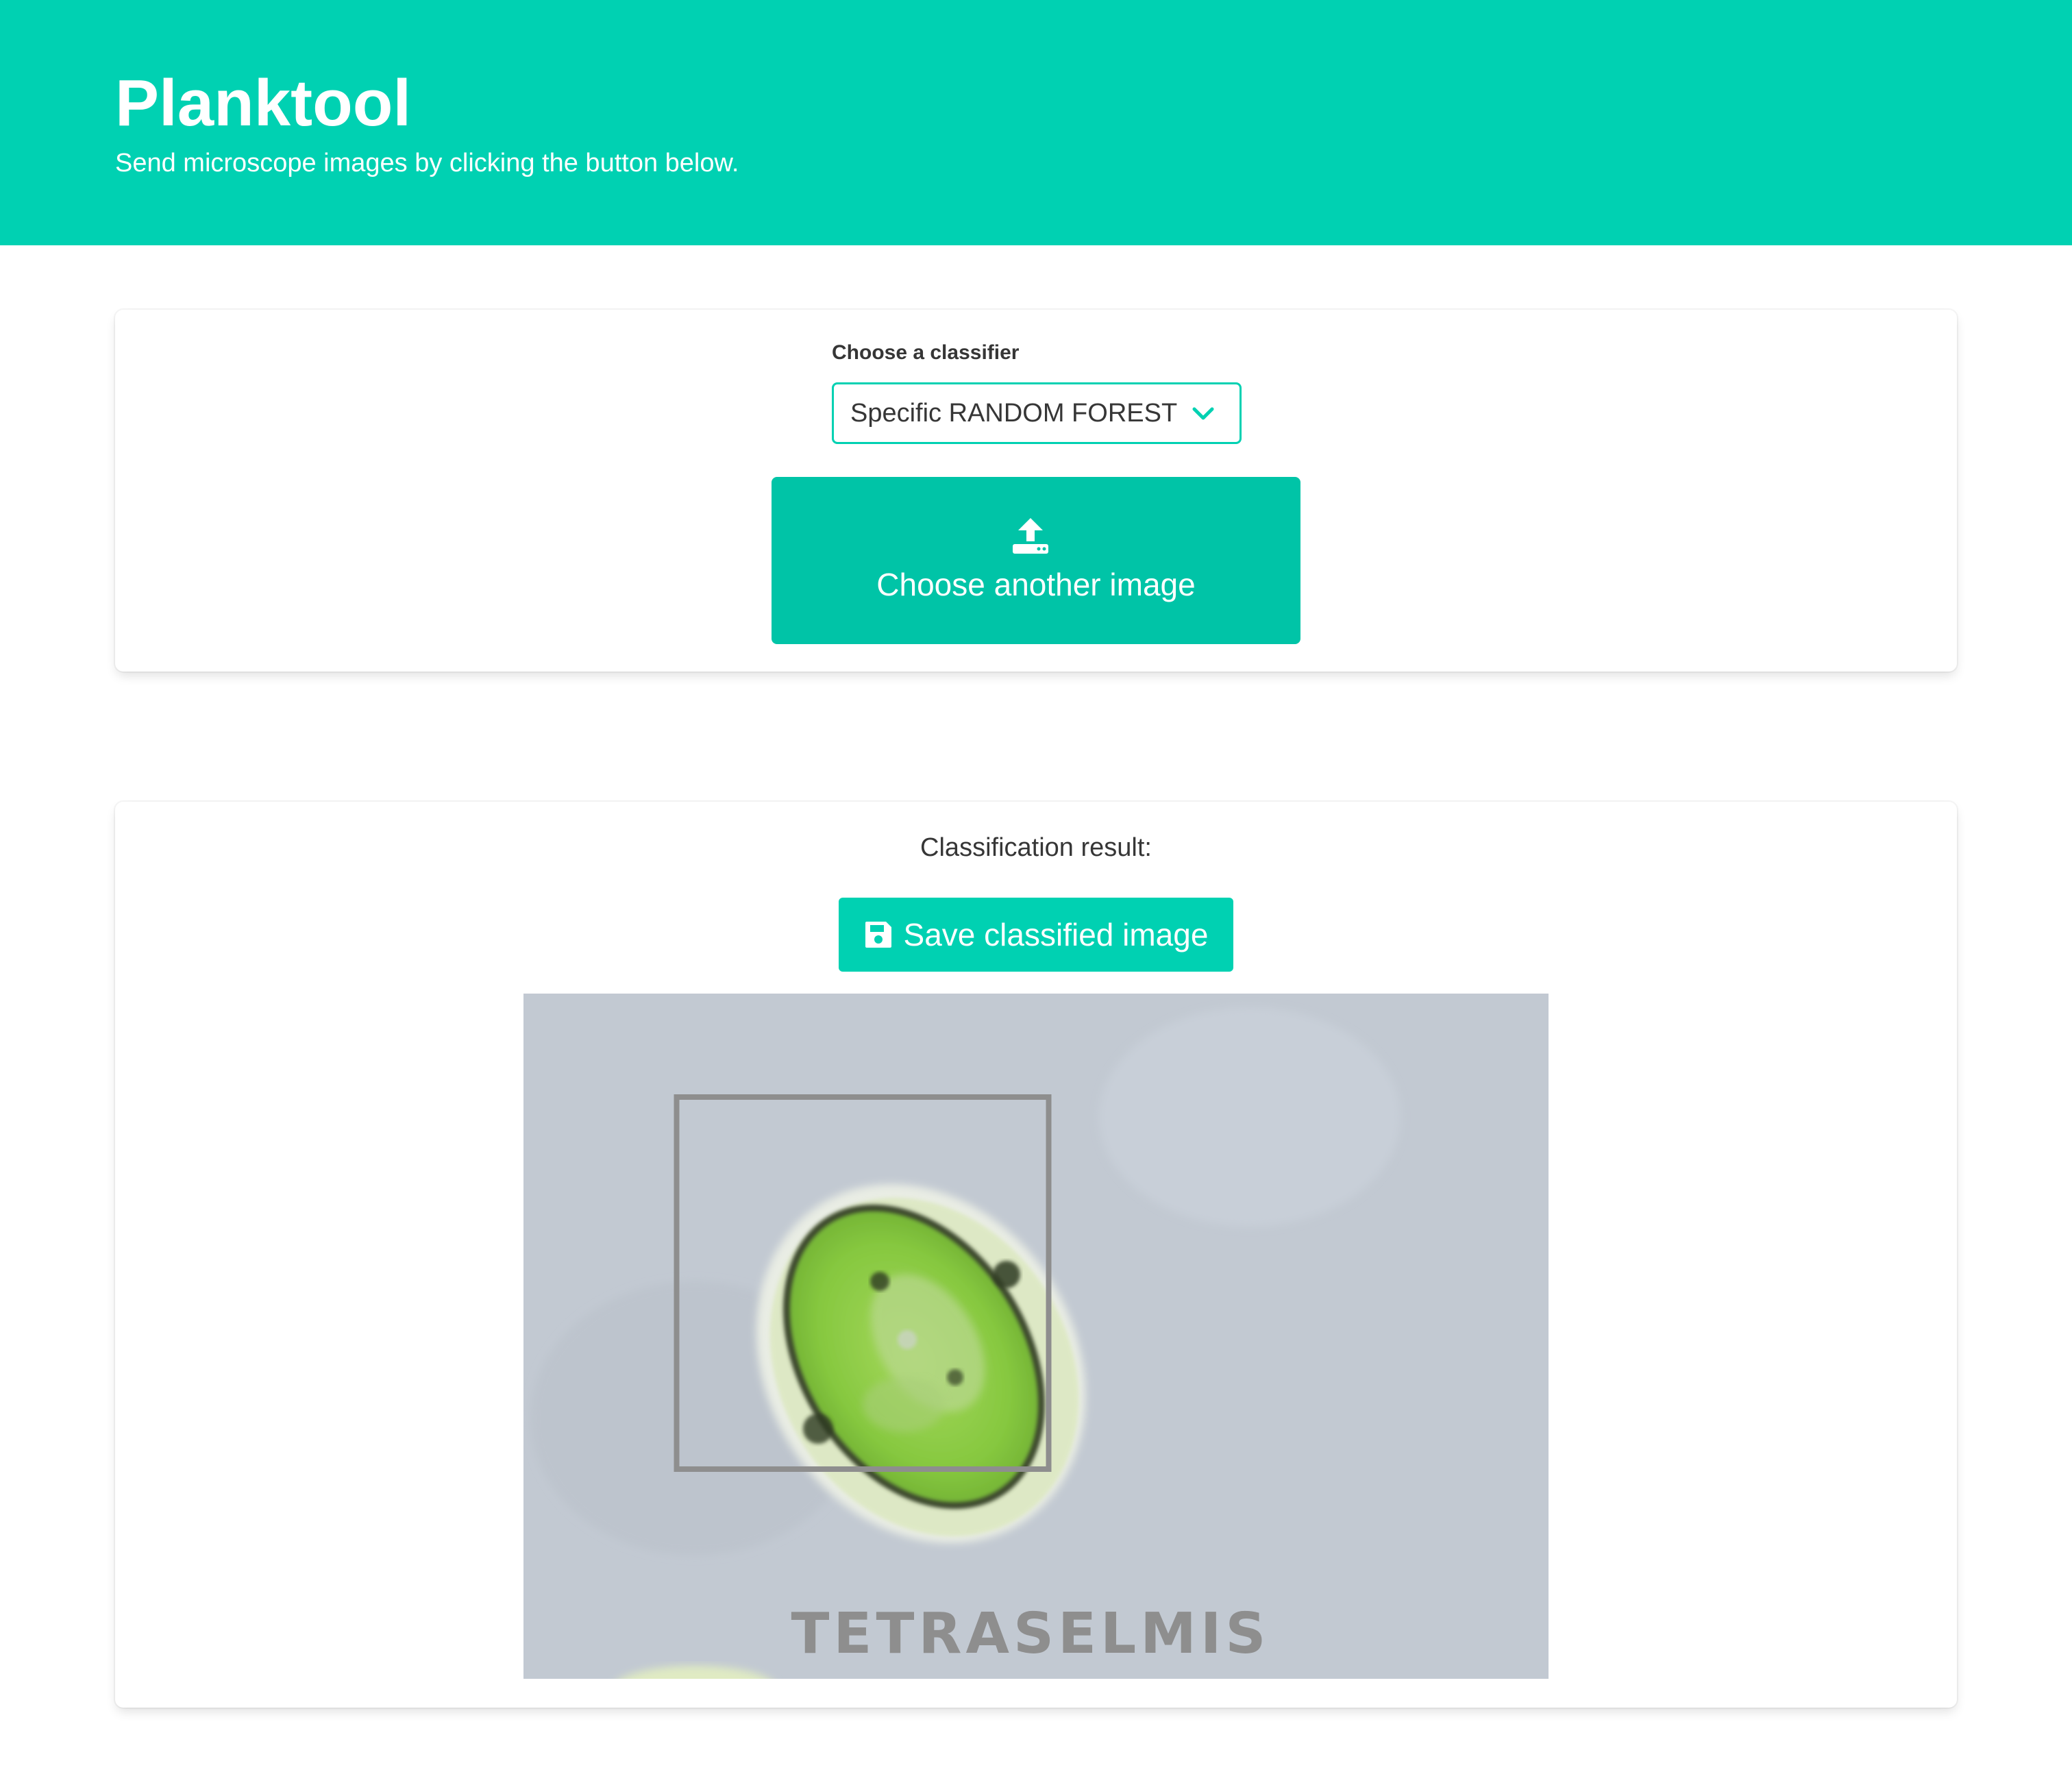 The image size is (2072, 1772). I want to click on choose-image-button: Choose another image, so click(1036, 560).